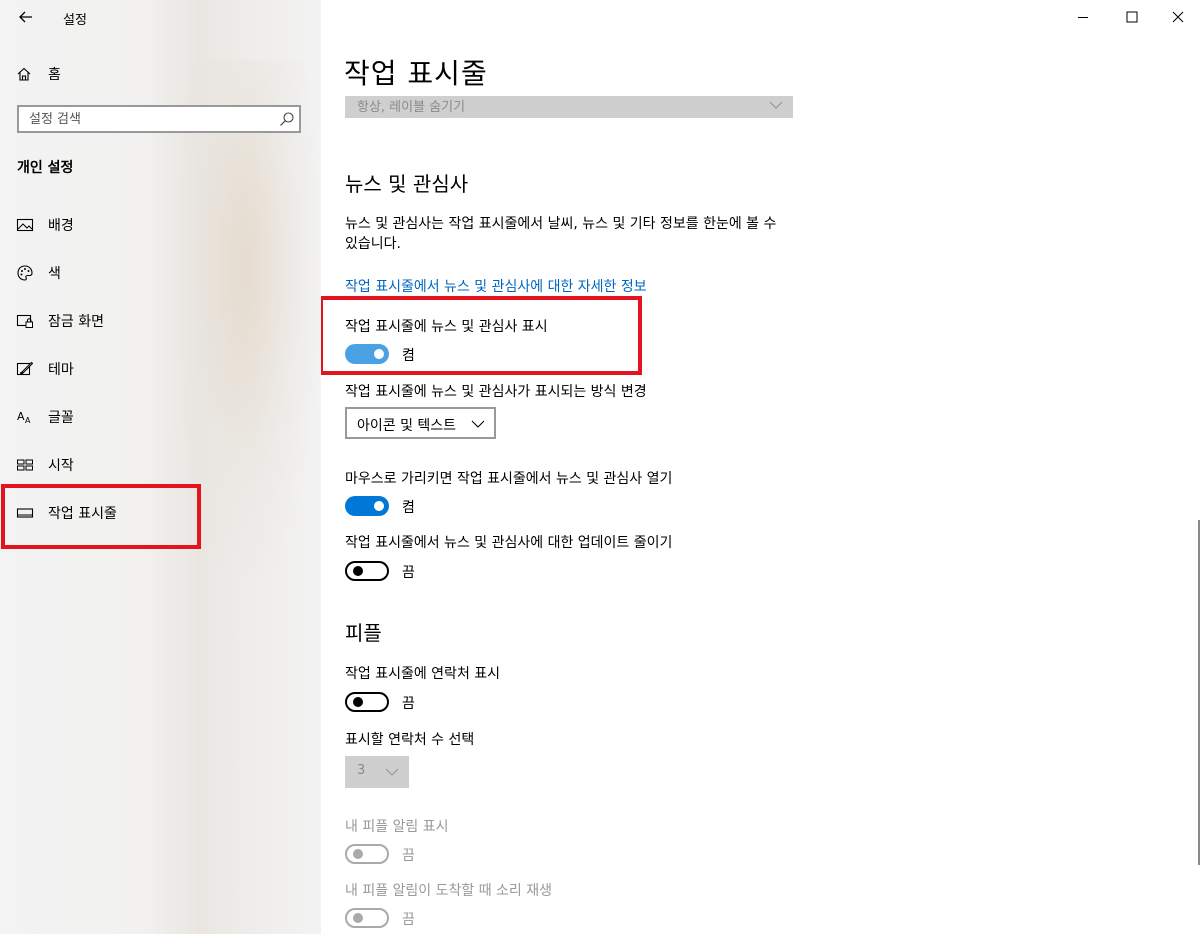 This screenshot has width=1202, height=934. I want to click on font-icon: A A, so click(24, 417).